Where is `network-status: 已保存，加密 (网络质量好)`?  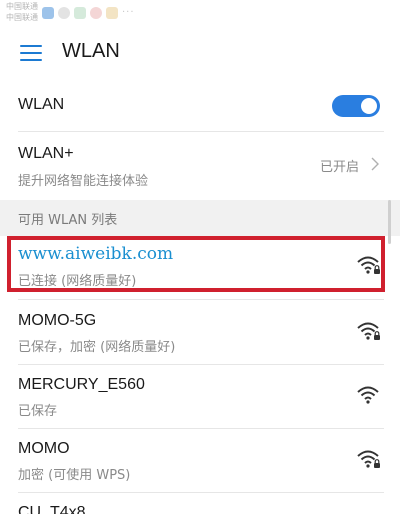
network-status: 已保存，加密 (网络质量好) is located at coordinates (97, 347).